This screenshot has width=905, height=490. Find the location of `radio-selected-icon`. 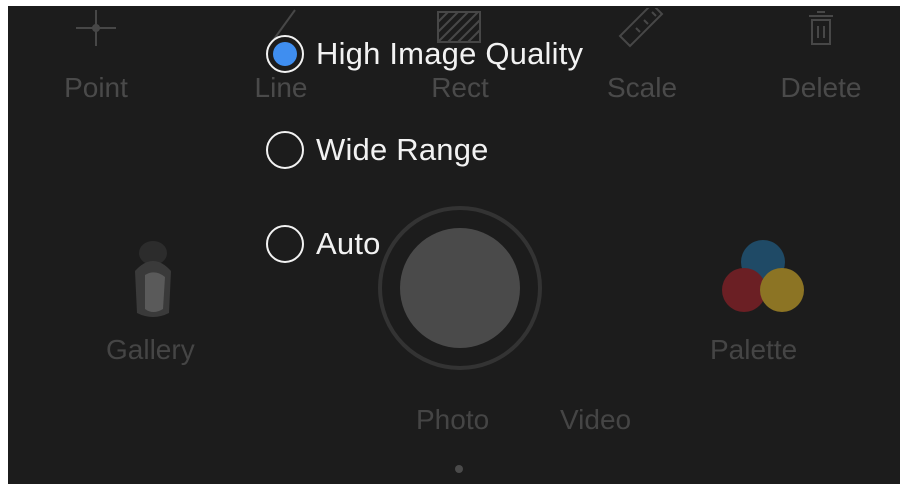

radio-selected-icon is located at coordinates (285, 54).